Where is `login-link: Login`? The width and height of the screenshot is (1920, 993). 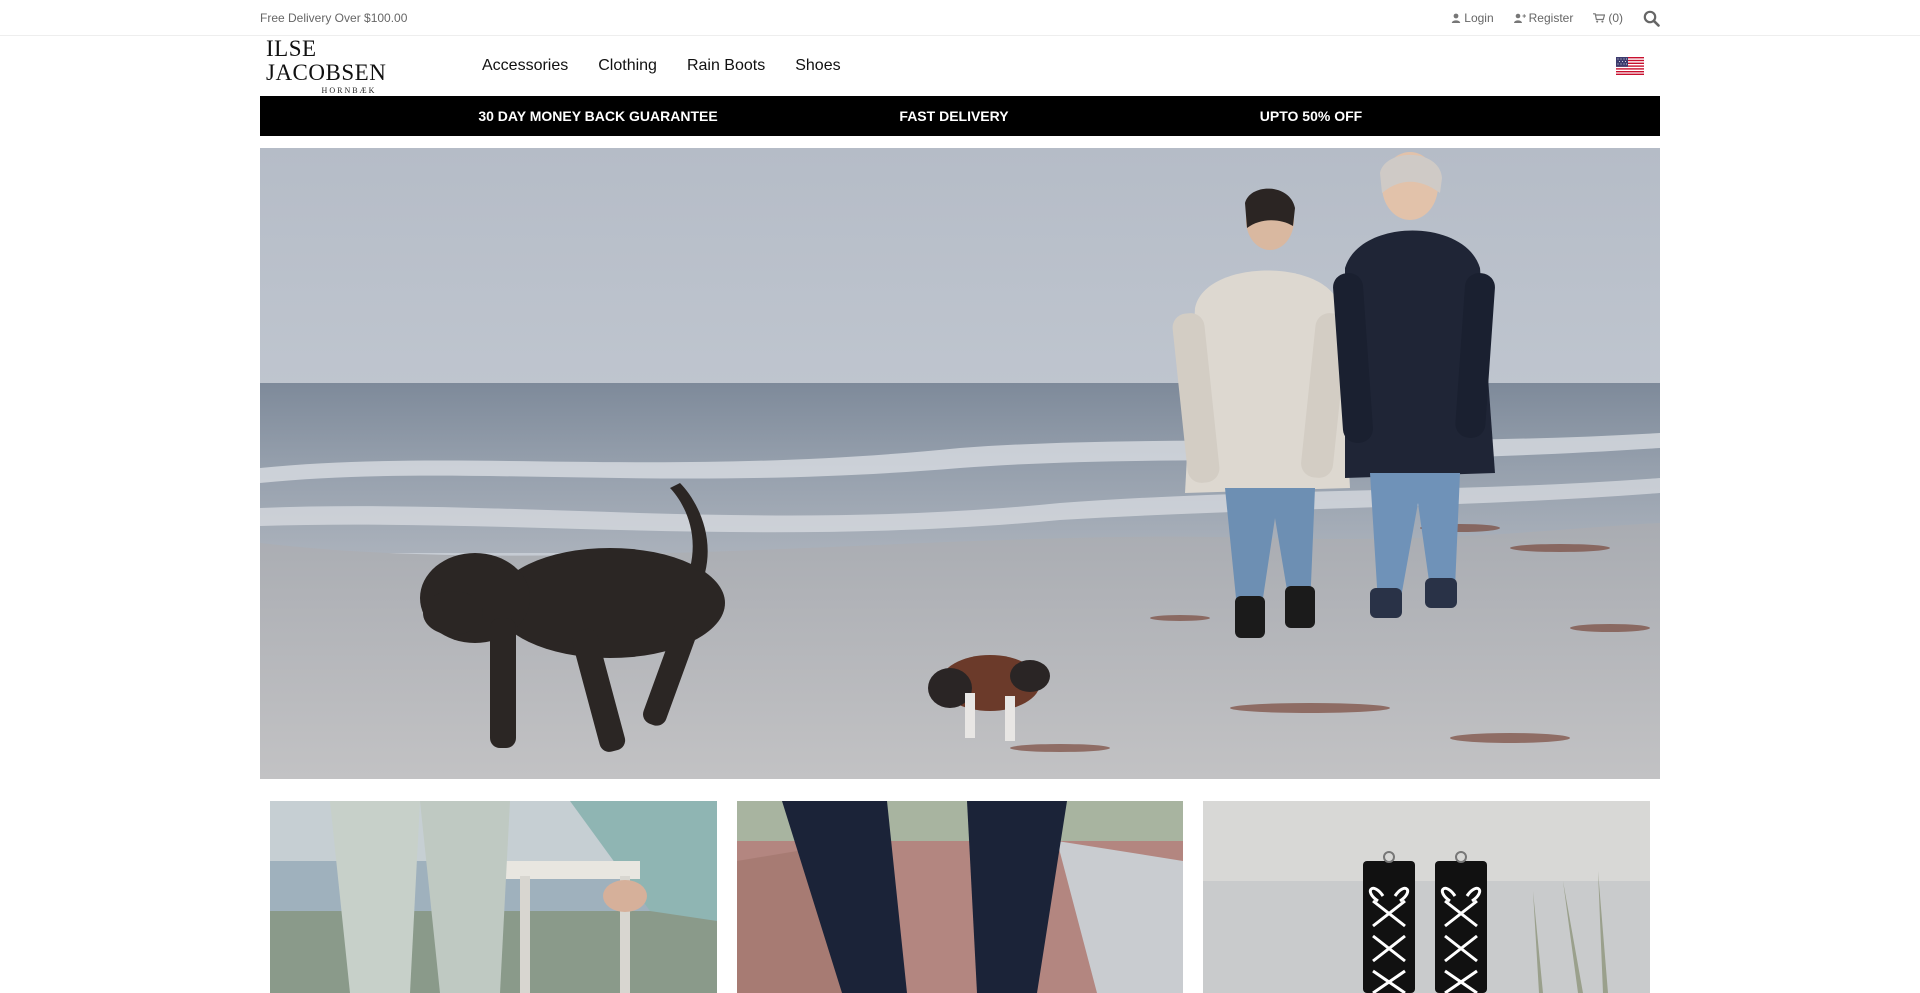
login-link: Login is located at coordinates (1472, 18).